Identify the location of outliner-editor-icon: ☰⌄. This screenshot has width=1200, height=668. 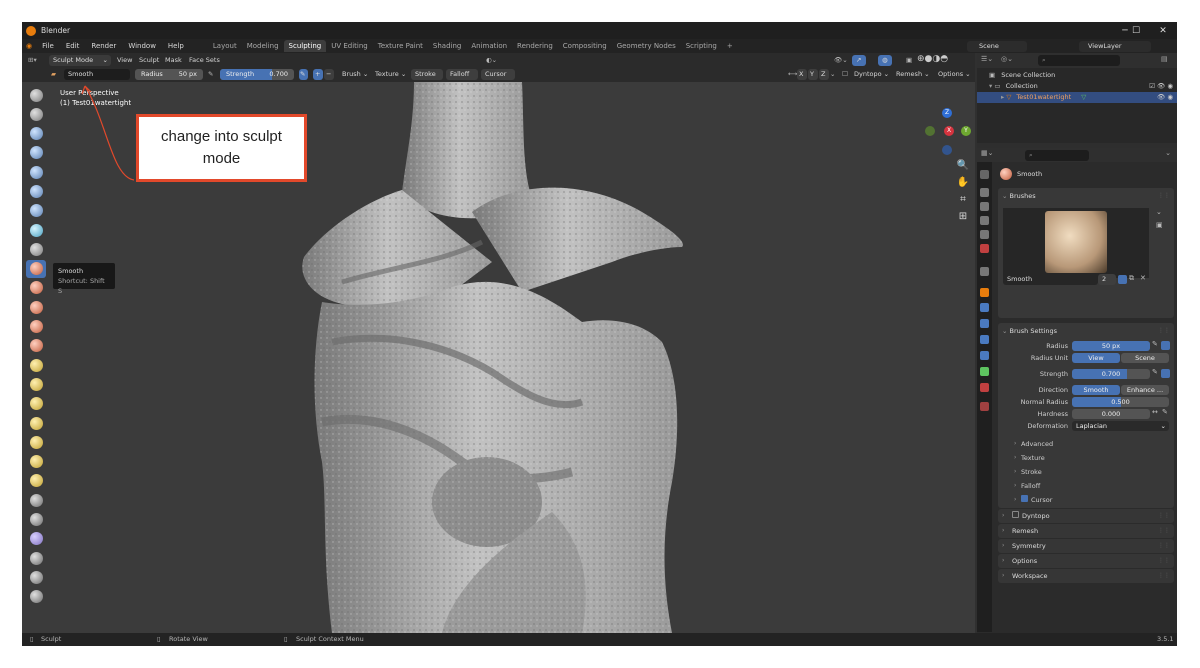
(987, 59).